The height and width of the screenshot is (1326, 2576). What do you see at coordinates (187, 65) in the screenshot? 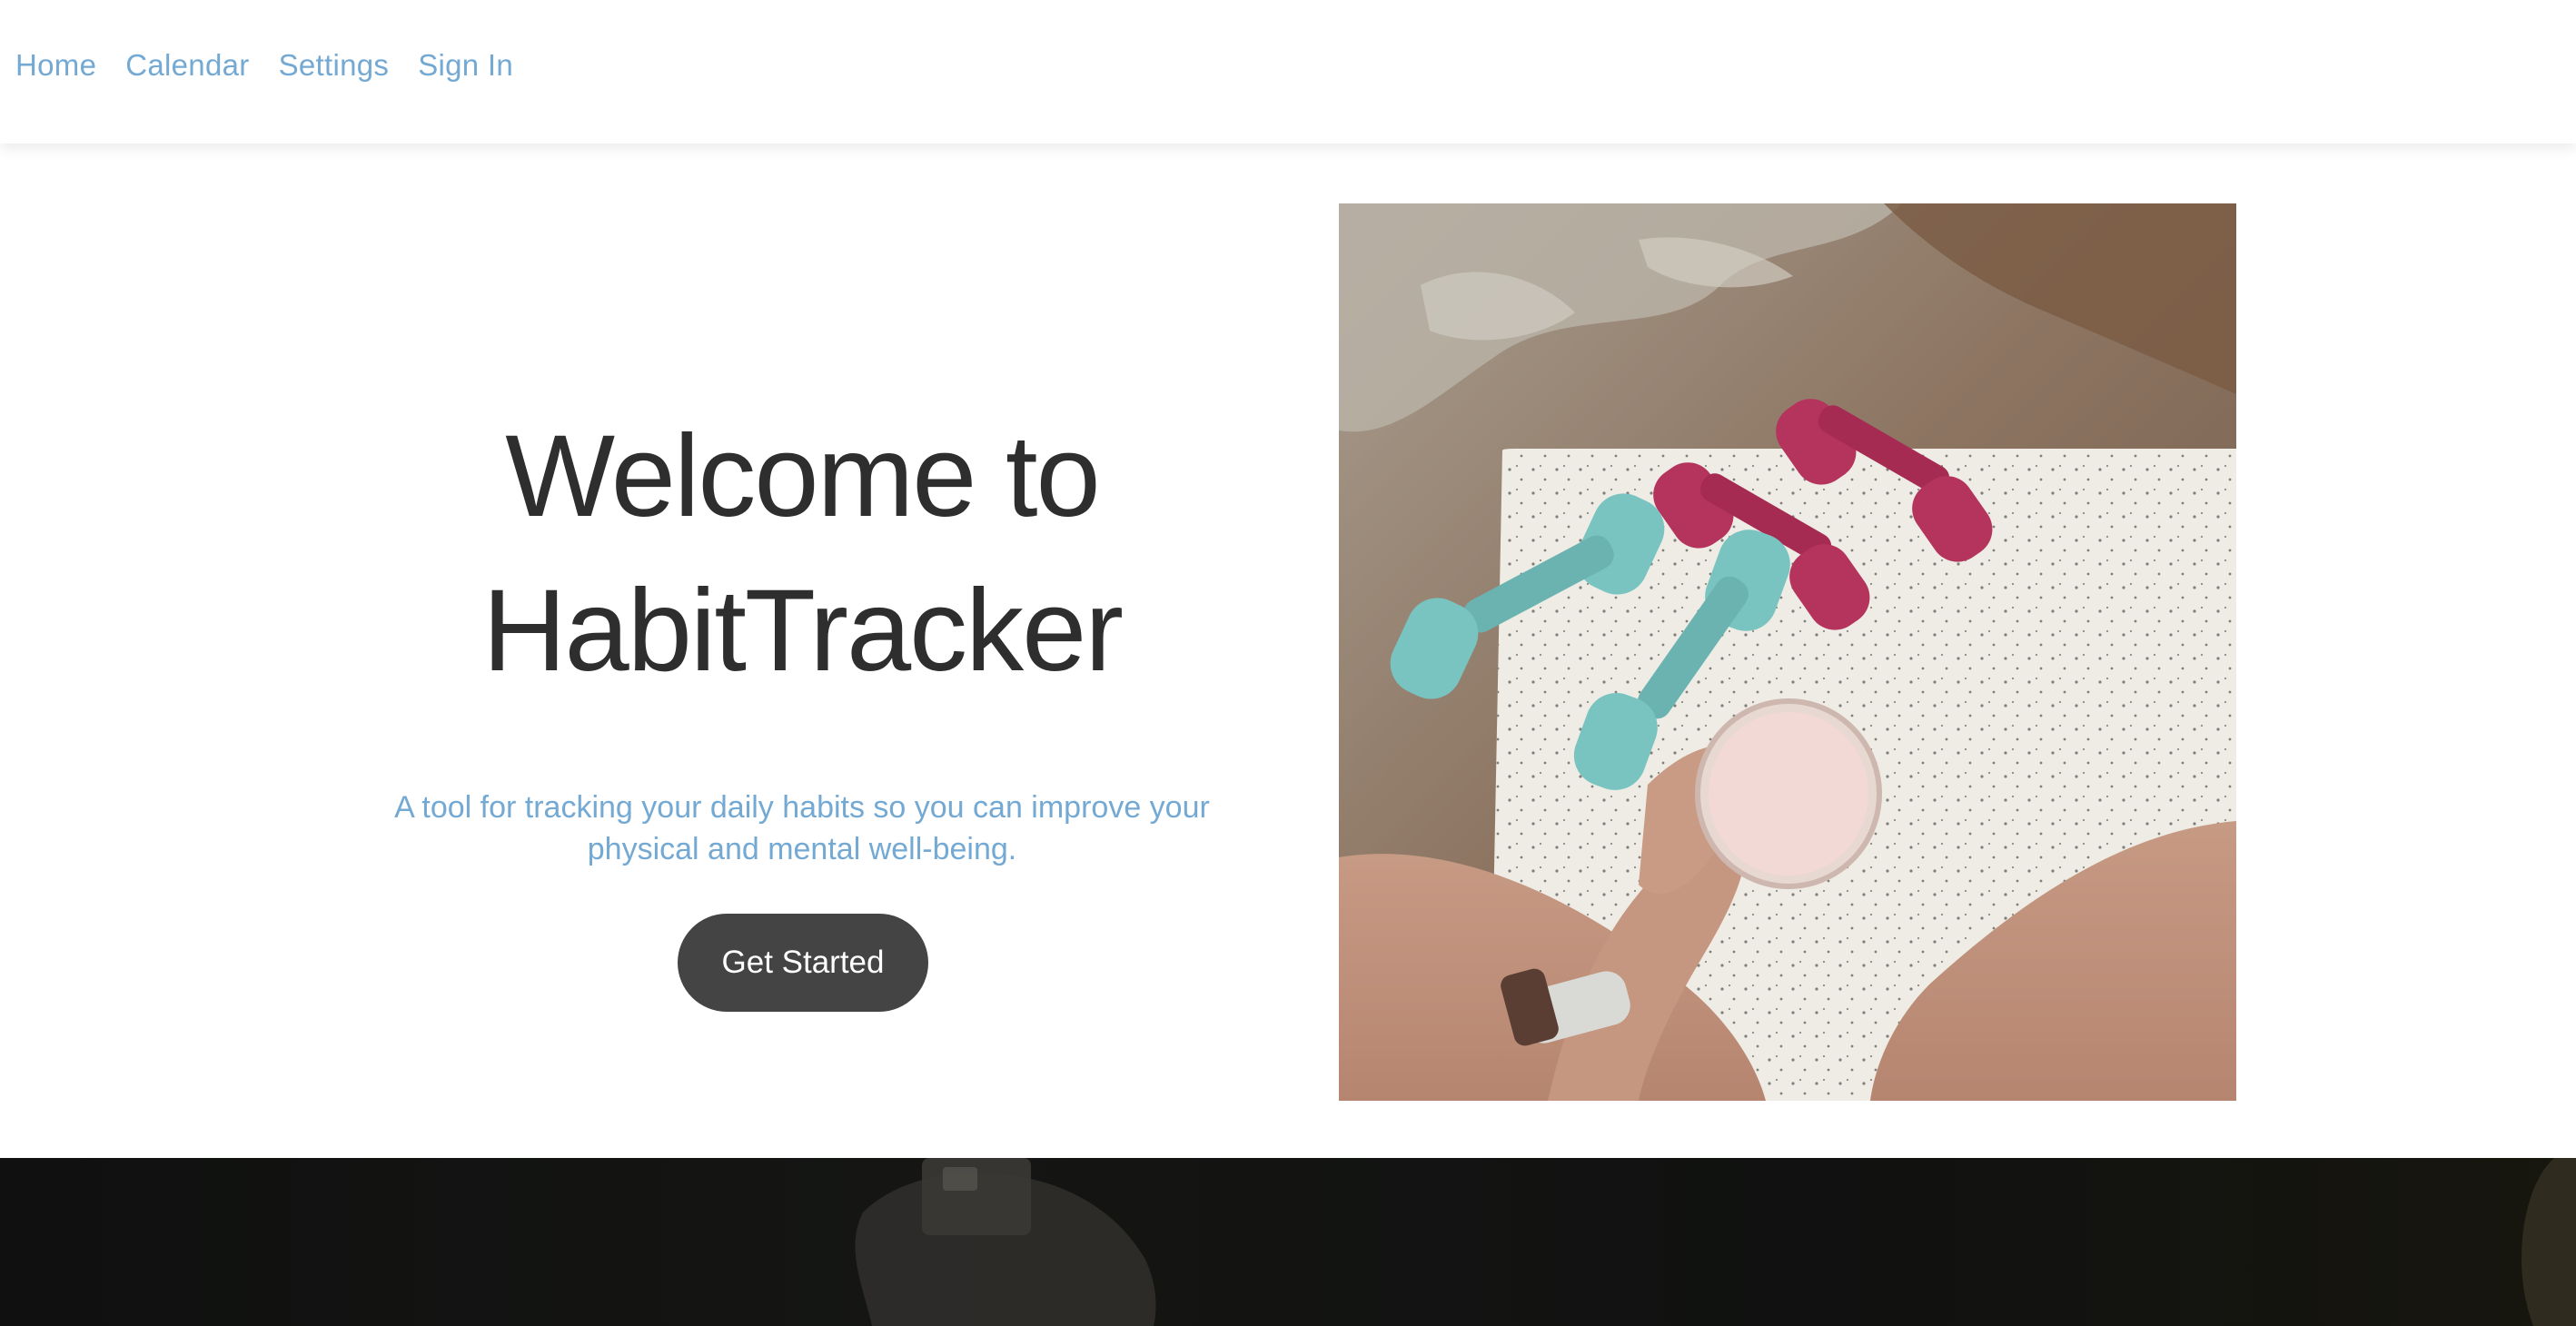
I see `nav-calendar-link: Calendar` at bounding box center [187, 65].